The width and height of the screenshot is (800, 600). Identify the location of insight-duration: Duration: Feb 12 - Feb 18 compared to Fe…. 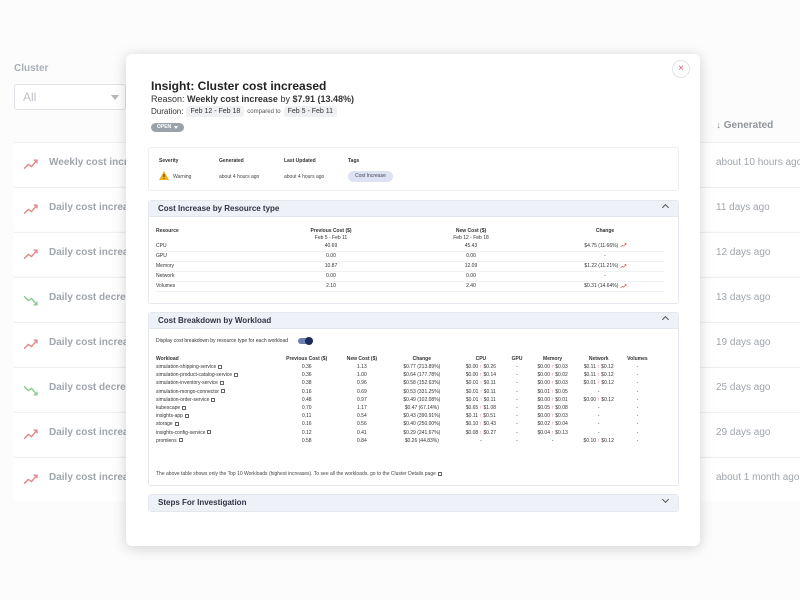
(244, 111).